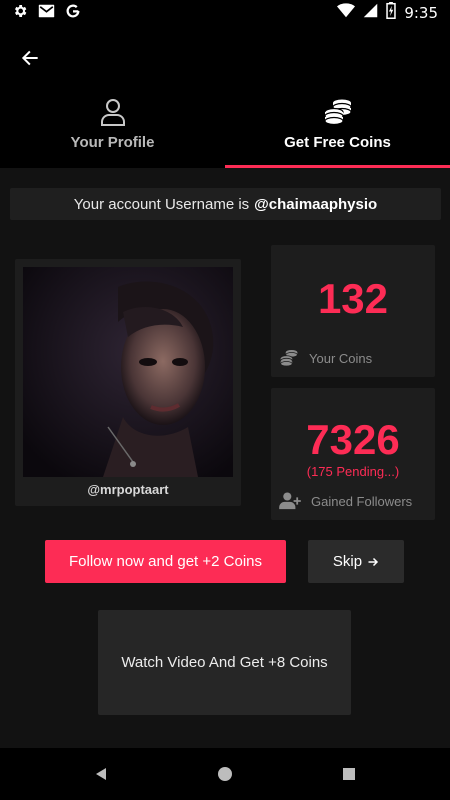  I want to click on profile-photo, so click(128, 372).